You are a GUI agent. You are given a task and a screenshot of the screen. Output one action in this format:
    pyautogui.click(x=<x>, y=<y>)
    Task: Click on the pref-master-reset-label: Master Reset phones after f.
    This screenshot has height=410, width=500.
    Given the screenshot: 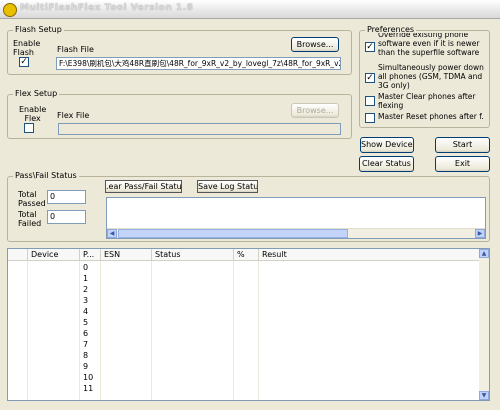 What is the action you would take?
    pyautogui.click(x=431, y=116)
    